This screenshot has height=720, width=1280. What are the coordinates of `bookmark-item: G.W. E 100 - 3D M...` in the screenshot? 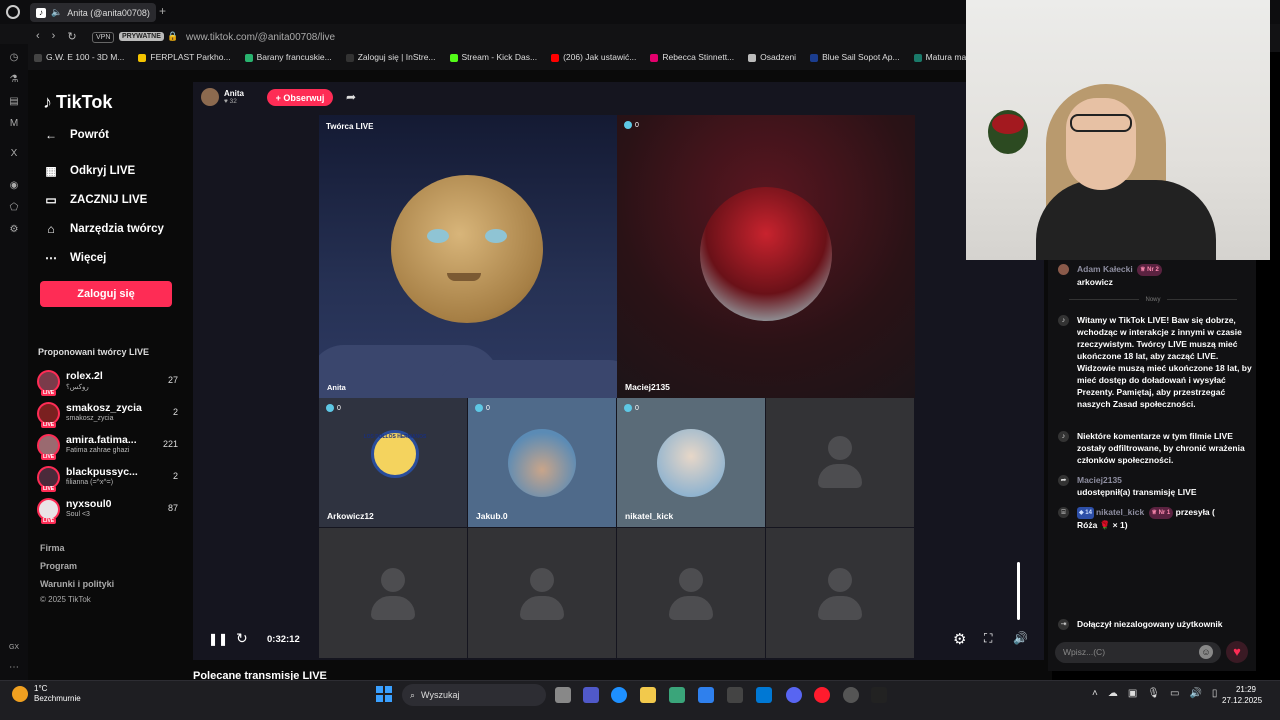 It's located at (79, 61).